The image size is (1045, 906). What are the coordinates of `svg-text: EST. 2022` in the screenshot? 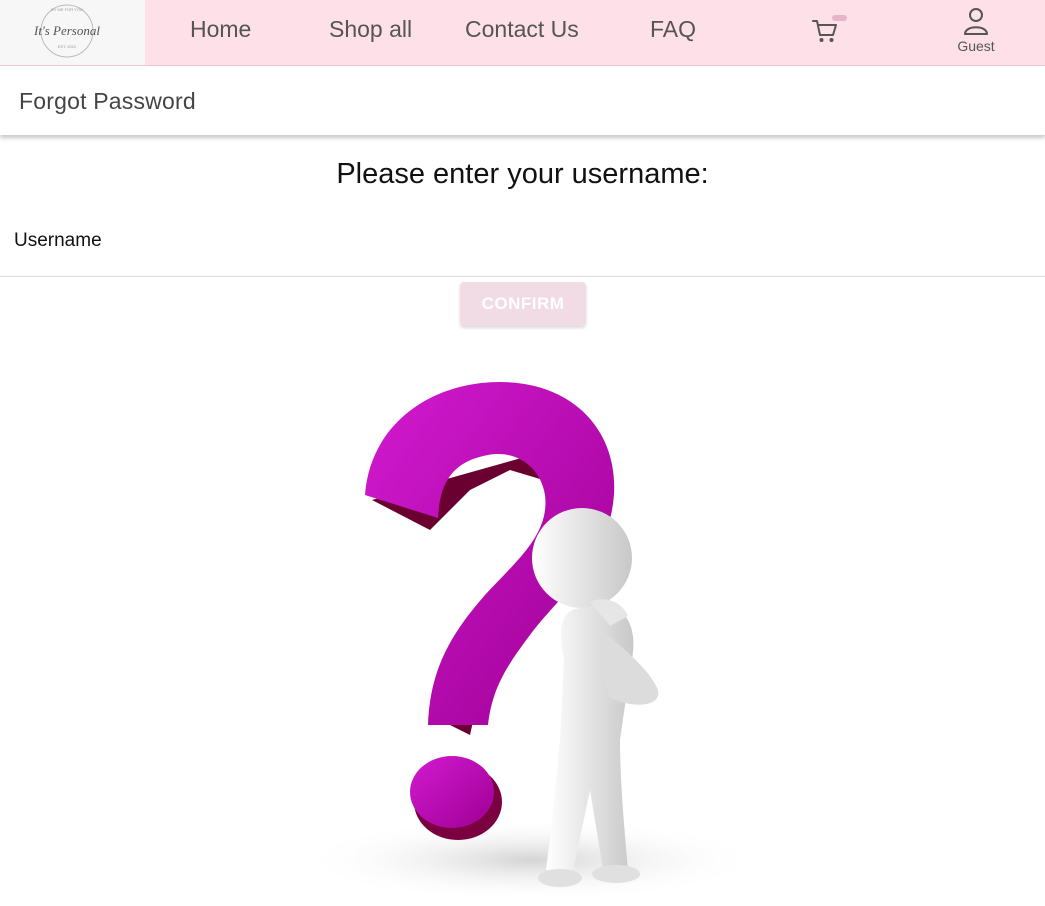 It's located at (67, 46).